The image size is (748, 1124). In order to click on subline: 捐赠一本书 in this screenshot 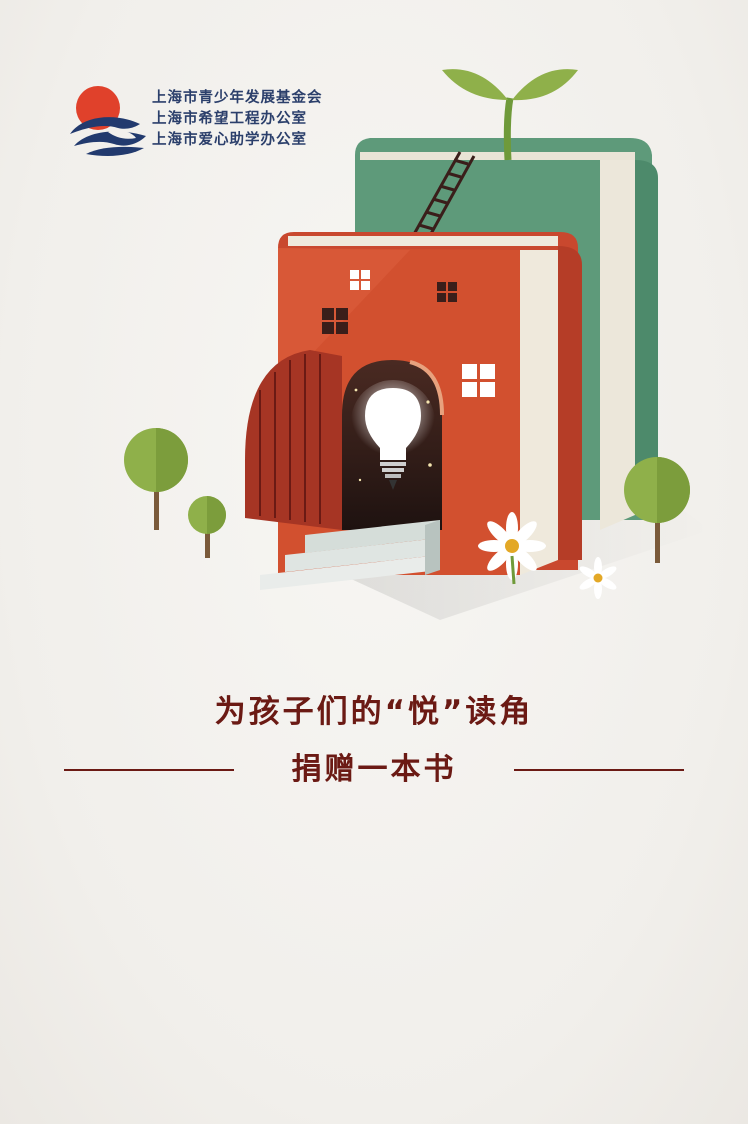, I will do `click(374, 769)`.